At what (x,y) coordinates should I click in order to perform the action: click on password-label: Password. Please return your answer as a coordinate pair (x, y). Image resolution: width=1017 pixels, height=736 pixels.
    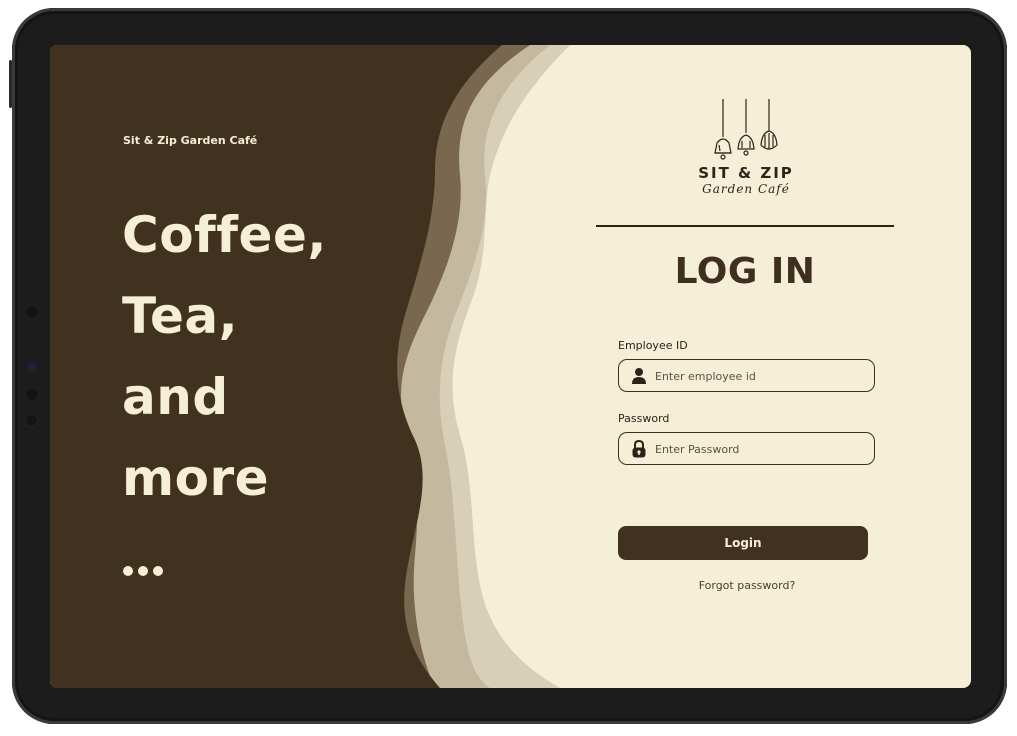
    Looking at the image, I should click on (644, 418).